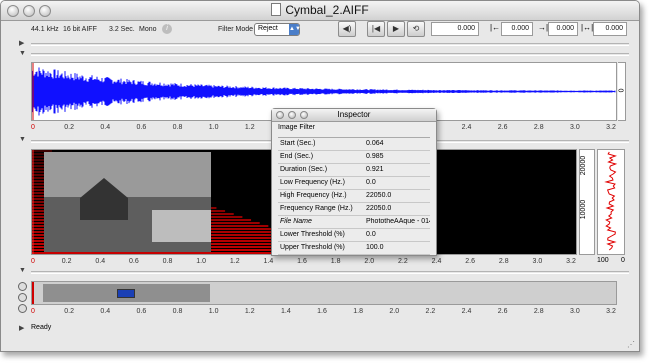 This screenshot has width=649, height=364. What do you see at coordinates (354, 248) in the screenshot?
I see `inspector-row: Upper Threshold (%) 100.0` at bounding box center [354, 248].